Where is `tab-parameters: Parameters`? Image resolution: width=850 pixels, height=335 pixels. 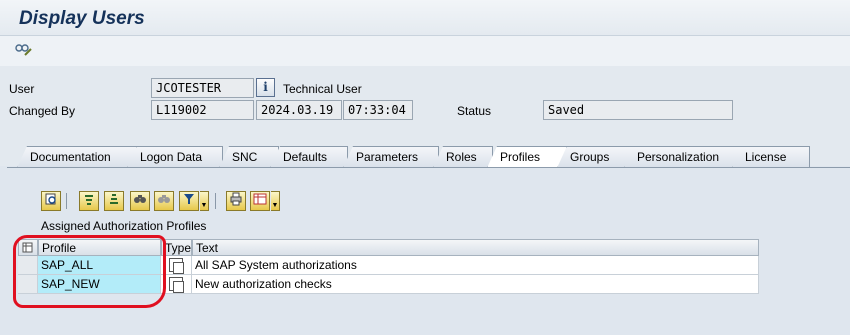
tab-parameters: Parameters is located at coordinates (391, 157).